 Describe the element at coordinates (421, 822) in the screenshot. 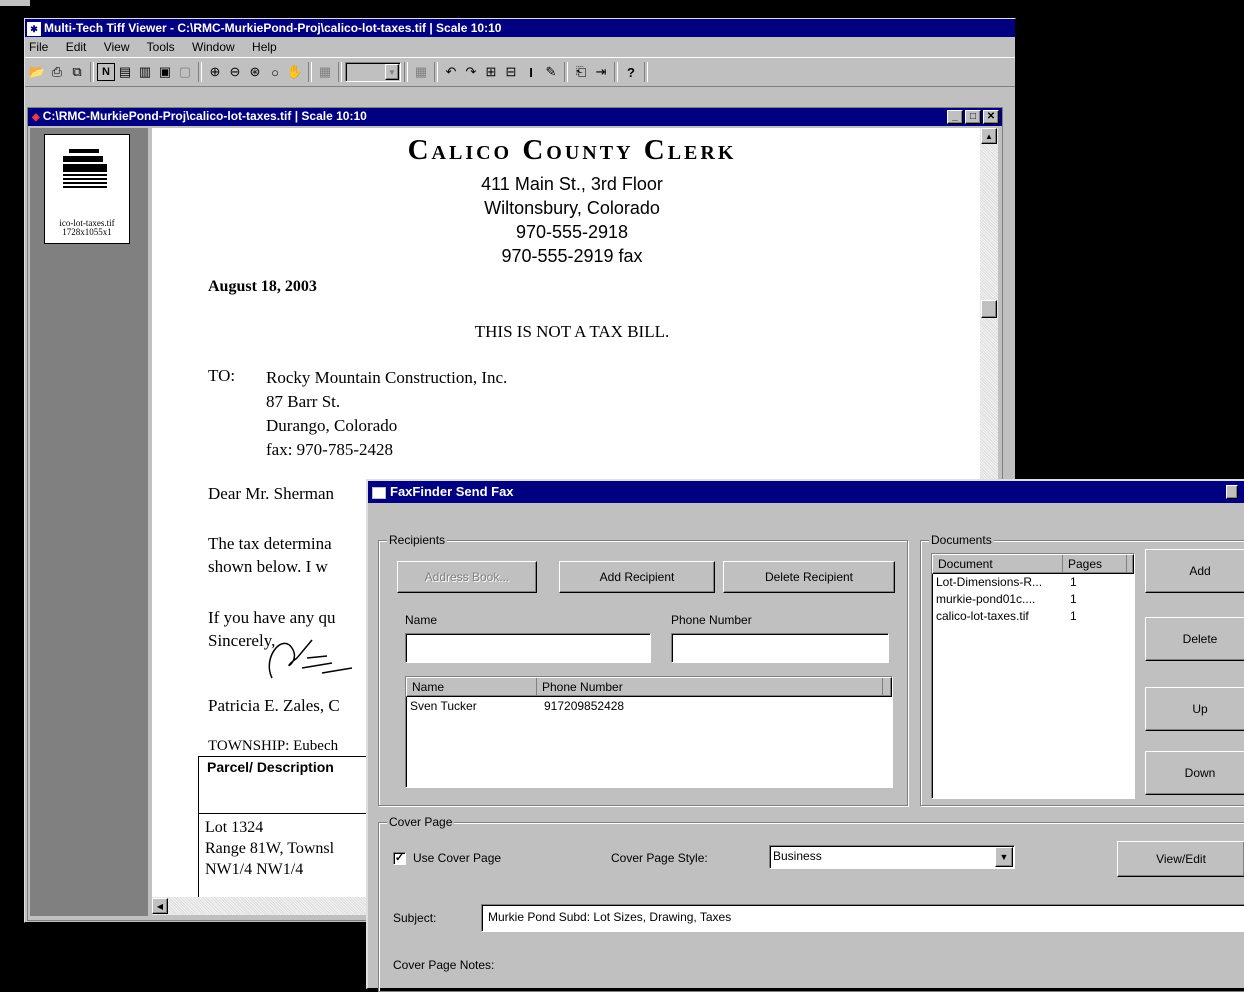

I see `cover-page-label: Cover Page` at that location.